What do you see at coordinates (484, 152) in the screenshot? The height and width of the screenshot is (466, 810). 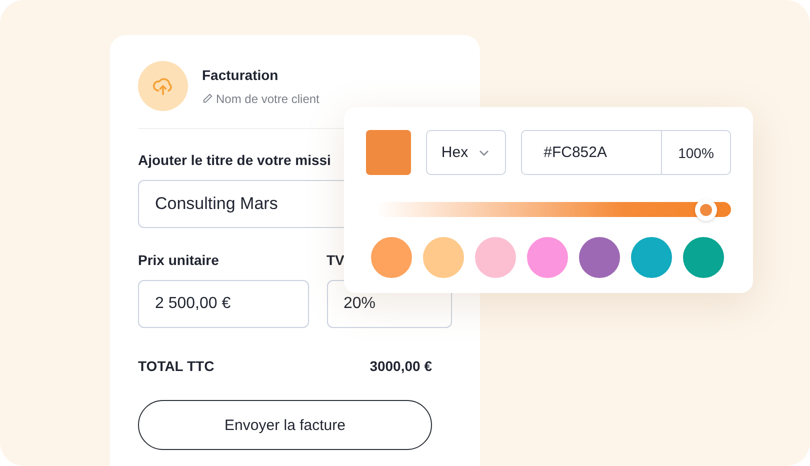 I see `chevron-down-icon` at bounding box center [484, 152].